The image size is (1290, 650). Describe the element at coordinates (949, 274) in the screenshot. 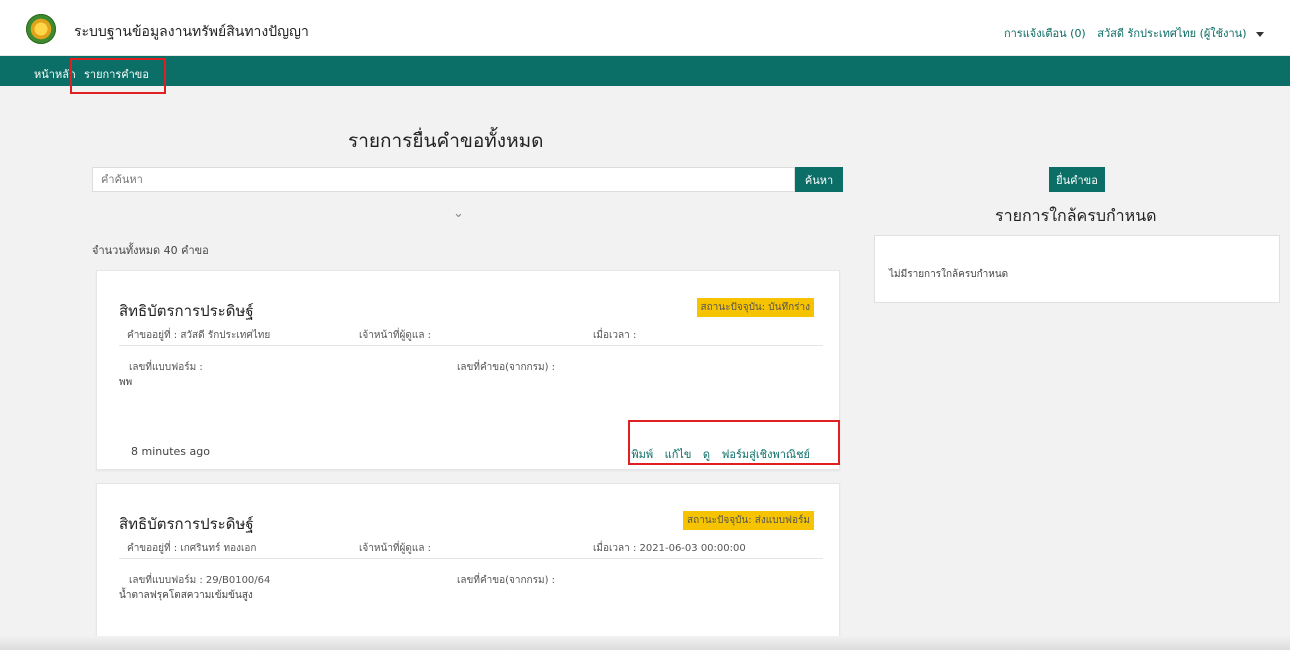

I see `due-empty-text: ไม่มีรายการใกล้ครบกำหนด` at that location.